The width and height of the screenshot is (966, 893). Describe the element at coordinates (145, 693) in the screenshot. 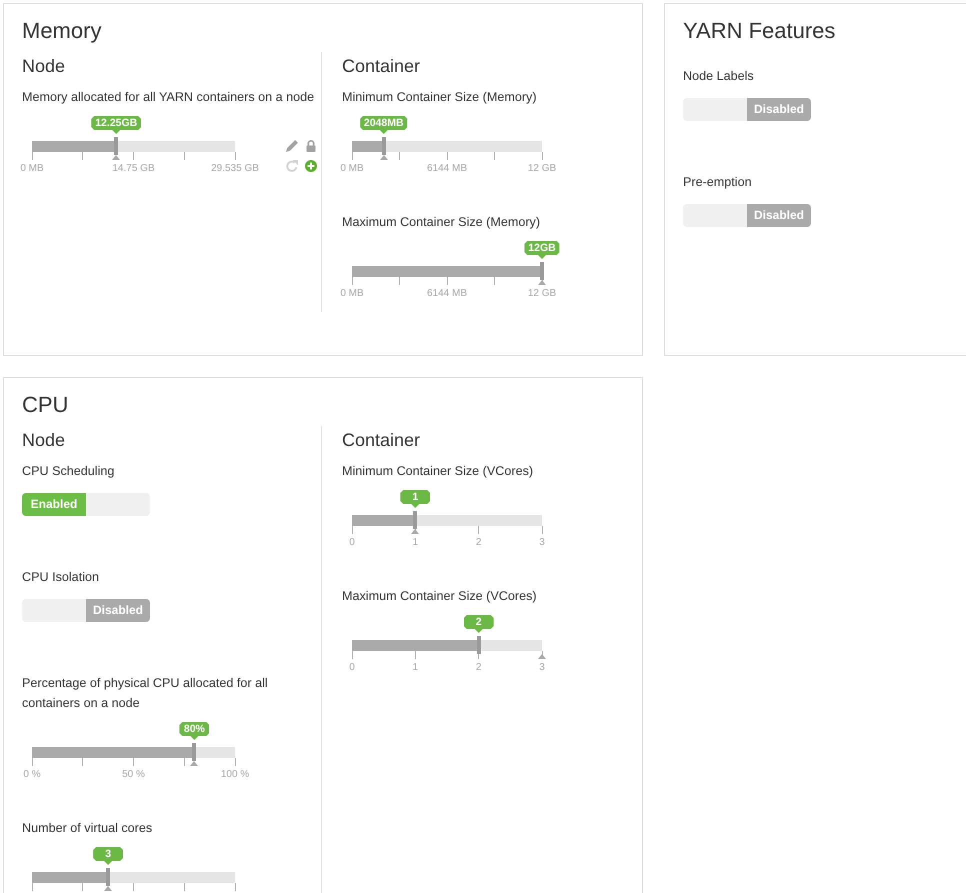

I see `field-label: Percentage of physical CPU allocated for all containers on a node` at that location.